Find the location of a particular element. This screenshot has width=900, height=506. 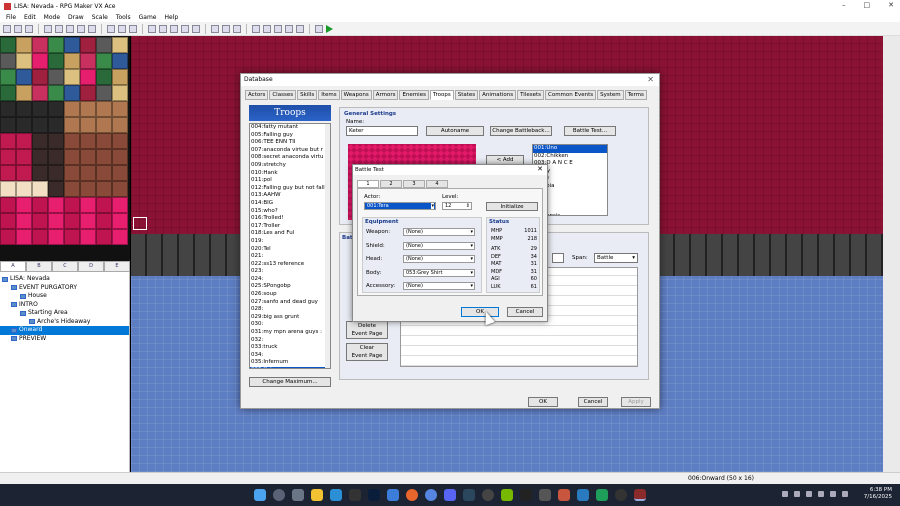

rectangle-icon is located at coordinates (163, 28).